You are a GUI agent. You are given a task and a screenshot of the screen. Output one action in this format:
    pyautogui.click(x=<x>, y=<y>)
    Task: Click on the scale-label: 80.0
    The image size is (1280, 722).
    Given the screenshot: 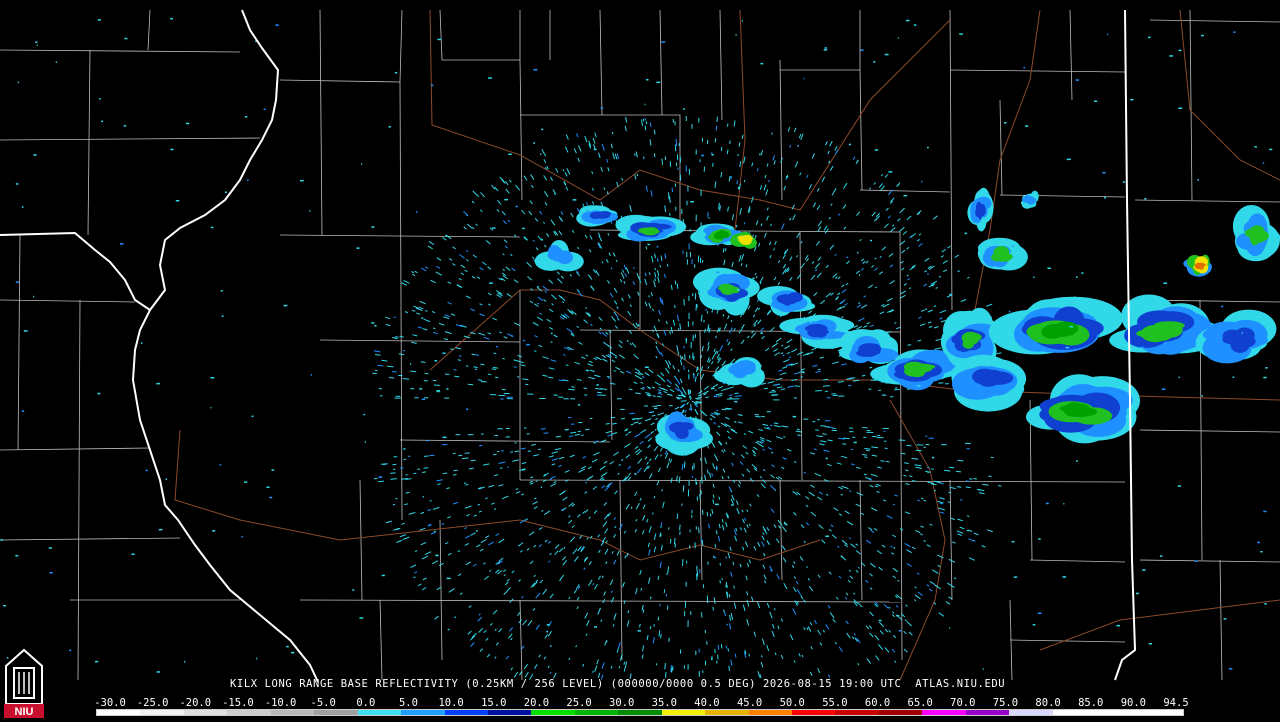 What is the action you would take?
    pyautogui.click(x=1047, y=703)
    